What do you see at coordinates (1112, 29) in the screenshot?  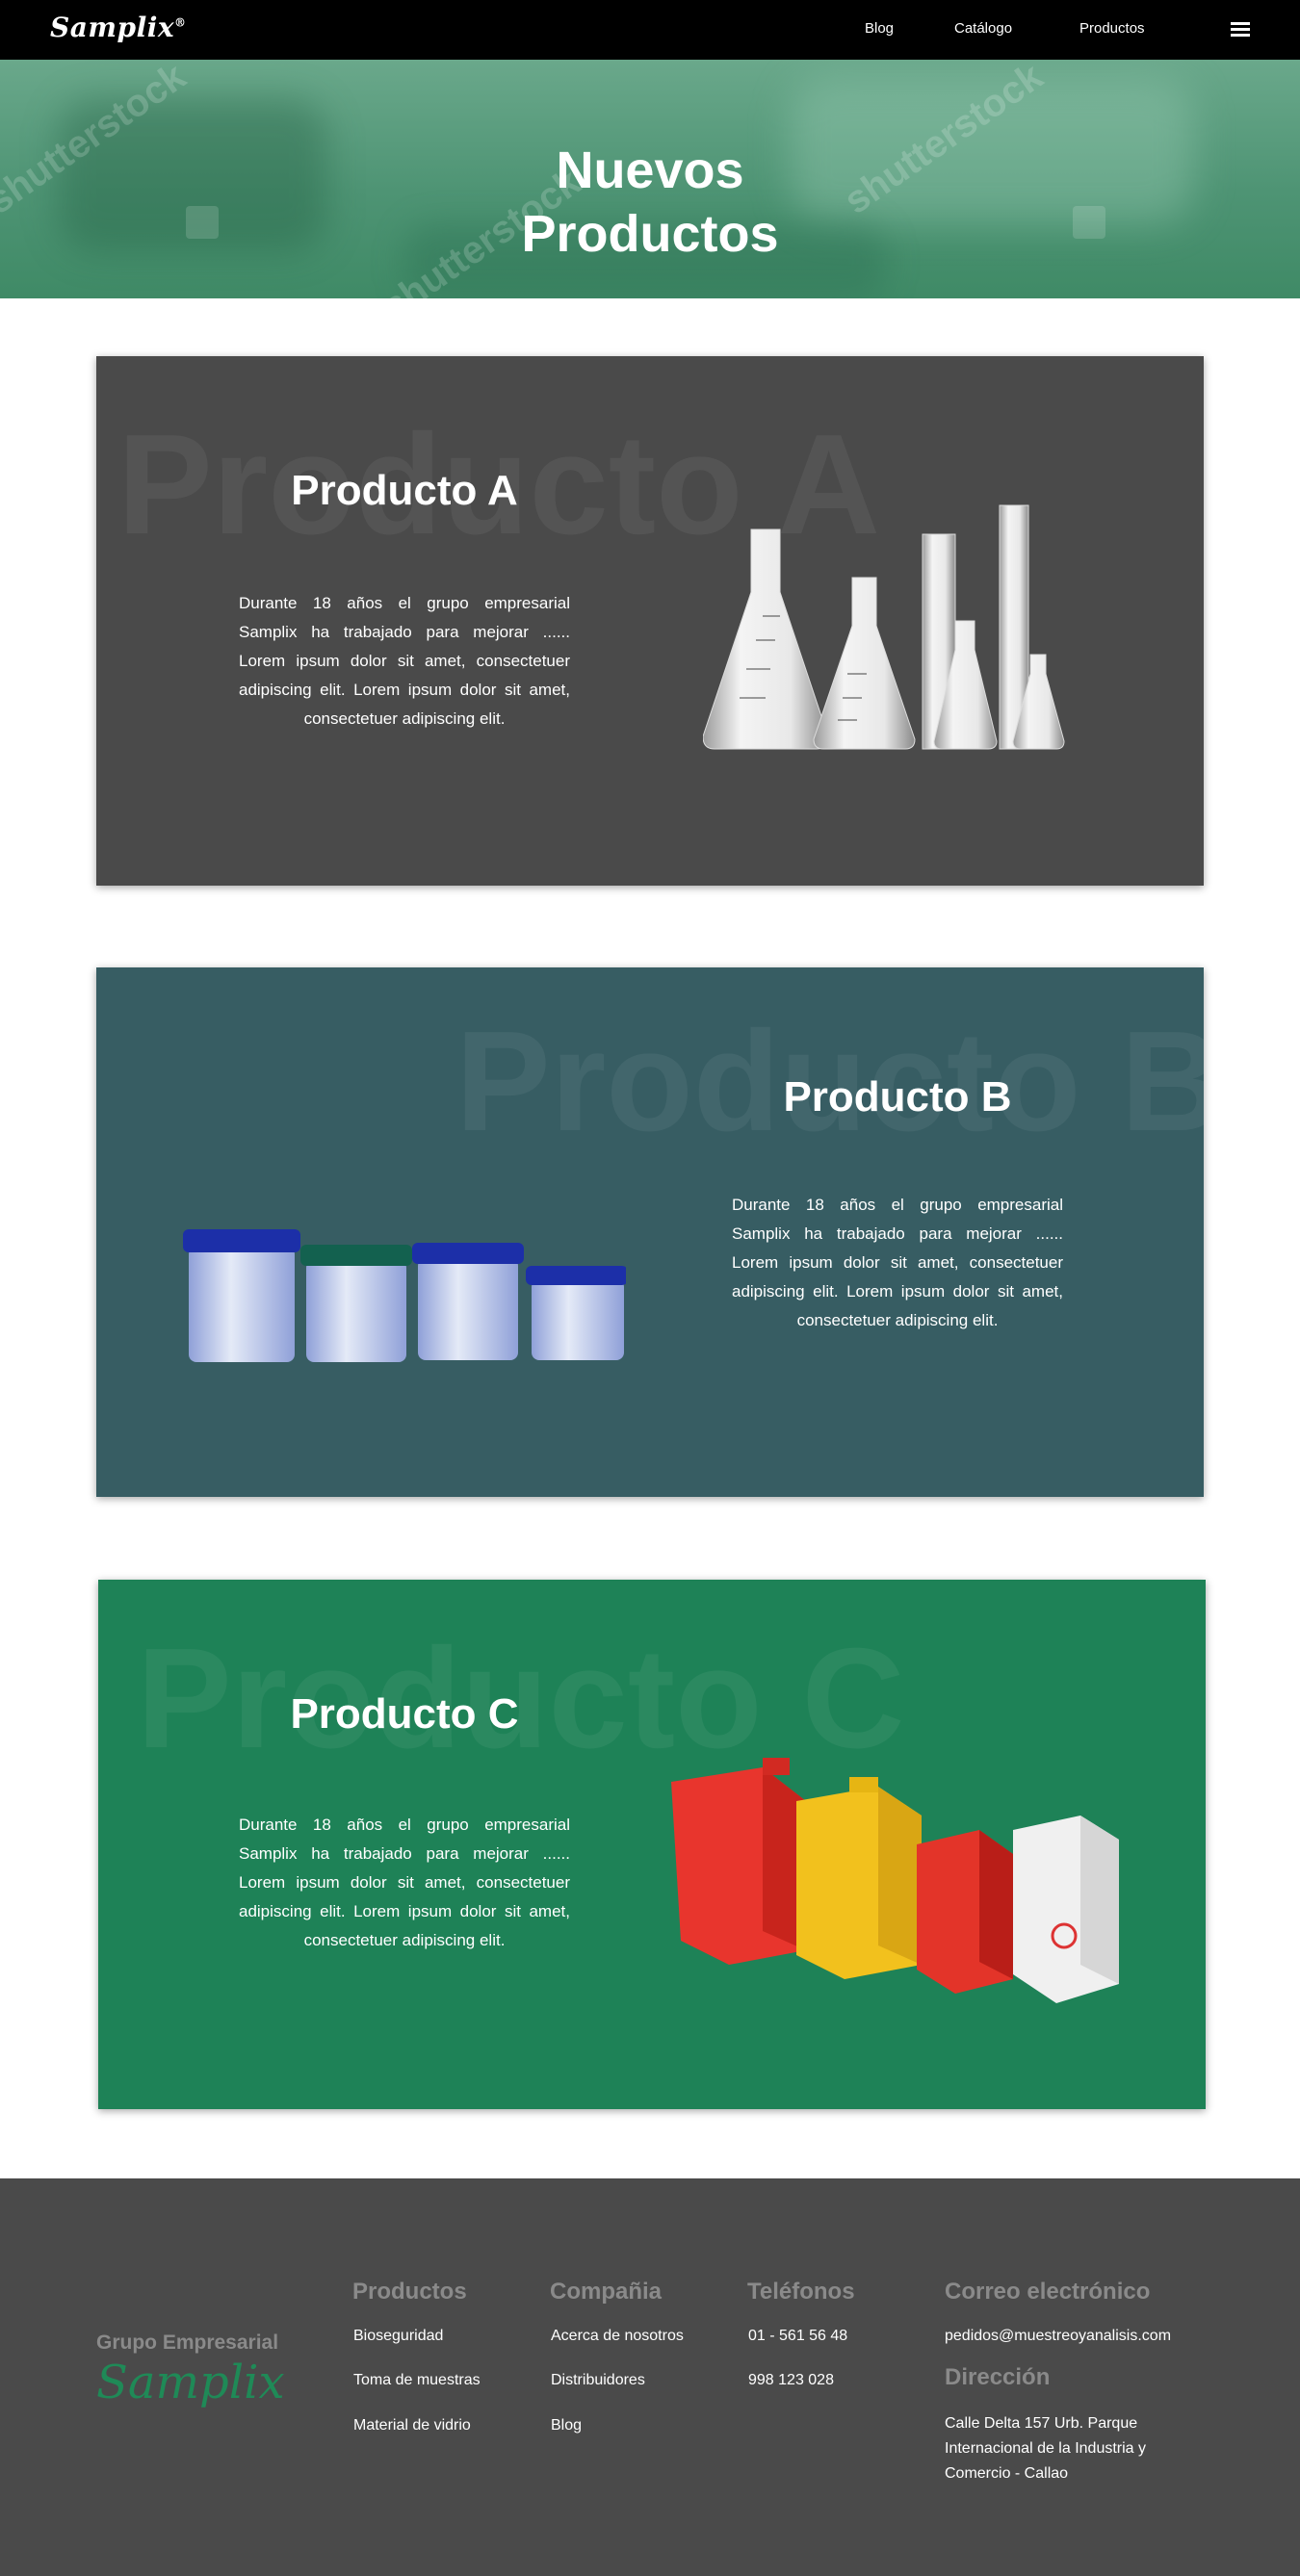 I see `nav-link-productos: Productos` at bounding box center [1112, 29].